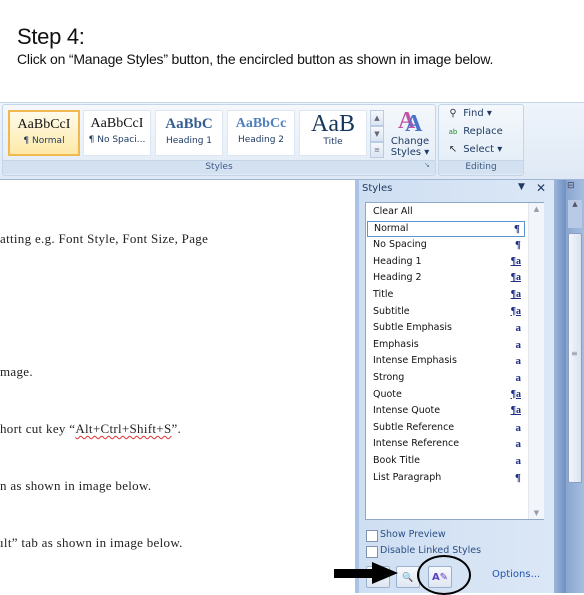 The width and height of the screenshot is (584, 595). Describe the element at coordinates (453, 113) in the screenshot. I see `binoculars-icon: ⚲` at that location.